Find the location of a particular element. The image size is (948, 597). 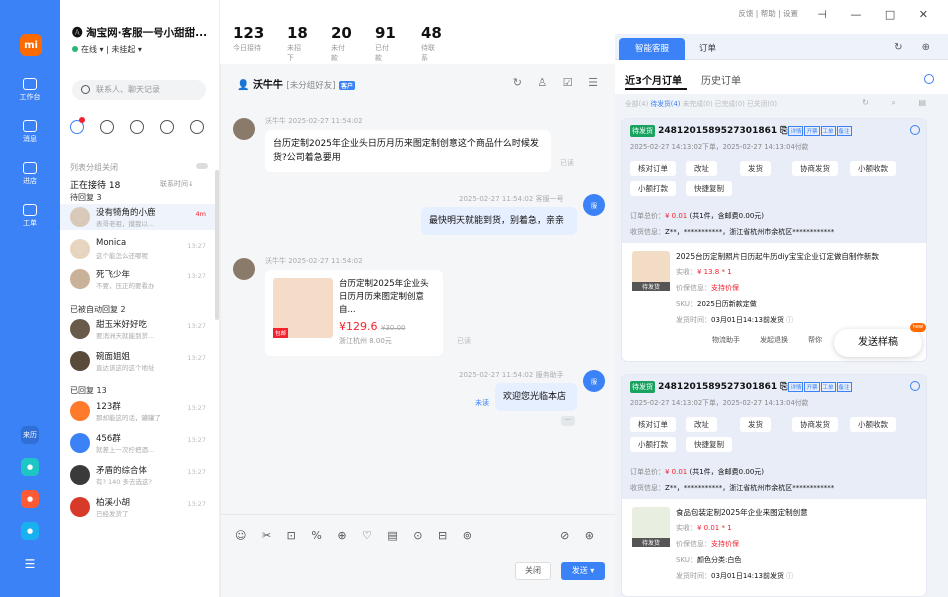

send-proof-button: 发送样稿 new is located at coordinates (880, 340).